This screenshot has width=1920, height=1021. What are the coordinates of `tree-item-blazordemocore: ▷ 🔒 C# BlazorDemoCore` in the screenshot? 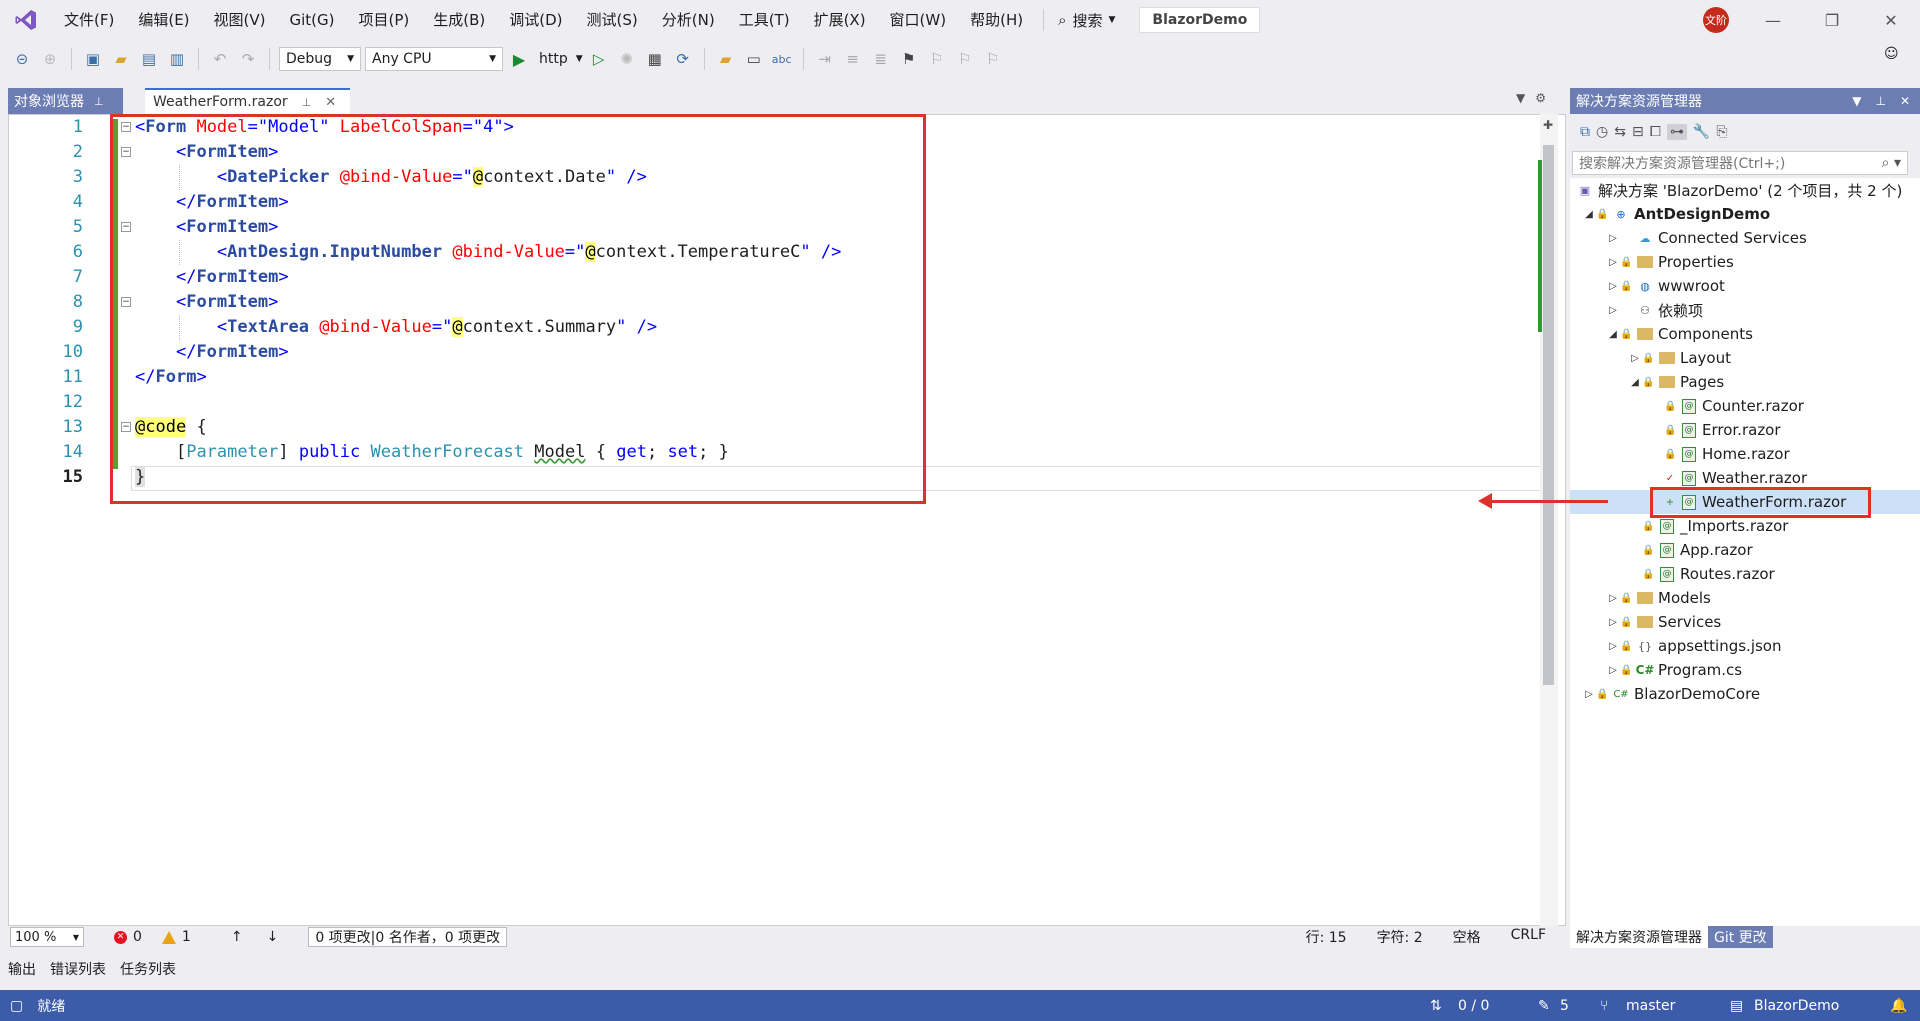 It's located at (1745, 694).